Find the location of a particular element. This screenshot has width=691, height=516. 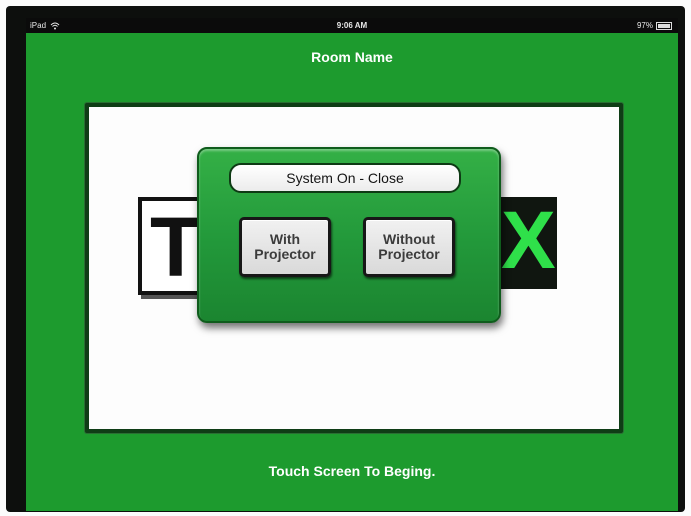

logo-letter-right: X is located at coordinates (528, 240).